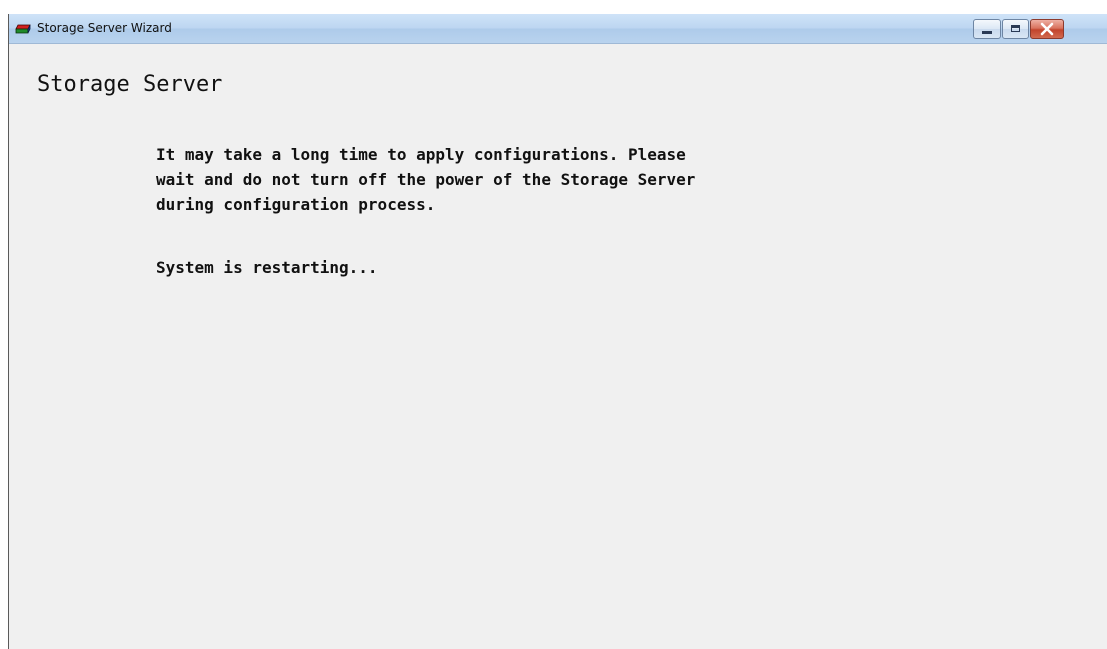 This screenshot has width=1107, height=649. Describe the element at coordinates (987, 32) in the screenshot. I see `minimize-icon` at that location.